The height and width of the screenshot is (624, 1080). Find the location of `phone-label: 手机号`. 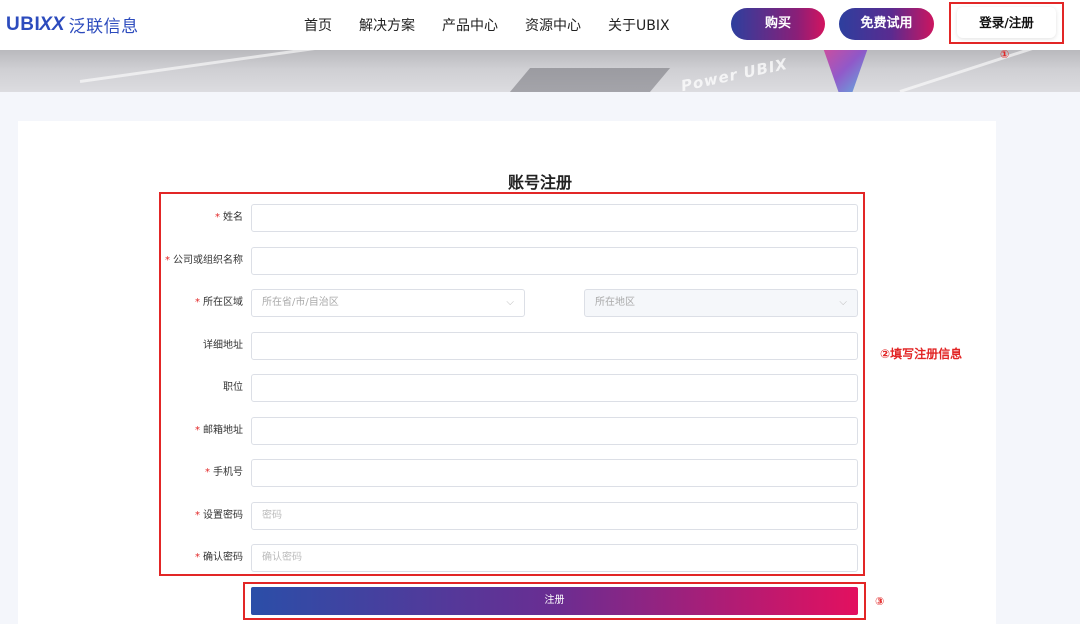

phone-label: 手机号 is located at coordinates (228, 472).